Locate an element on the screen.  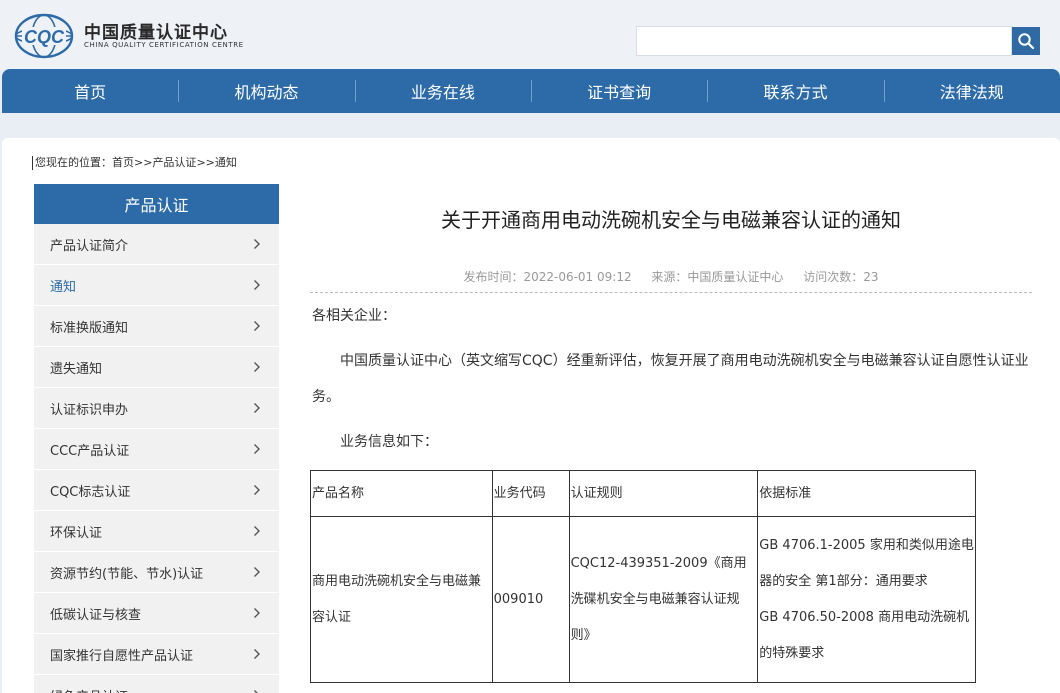
sidebar-item: 低碳认证与核查 is located at coordinates (156, 613).